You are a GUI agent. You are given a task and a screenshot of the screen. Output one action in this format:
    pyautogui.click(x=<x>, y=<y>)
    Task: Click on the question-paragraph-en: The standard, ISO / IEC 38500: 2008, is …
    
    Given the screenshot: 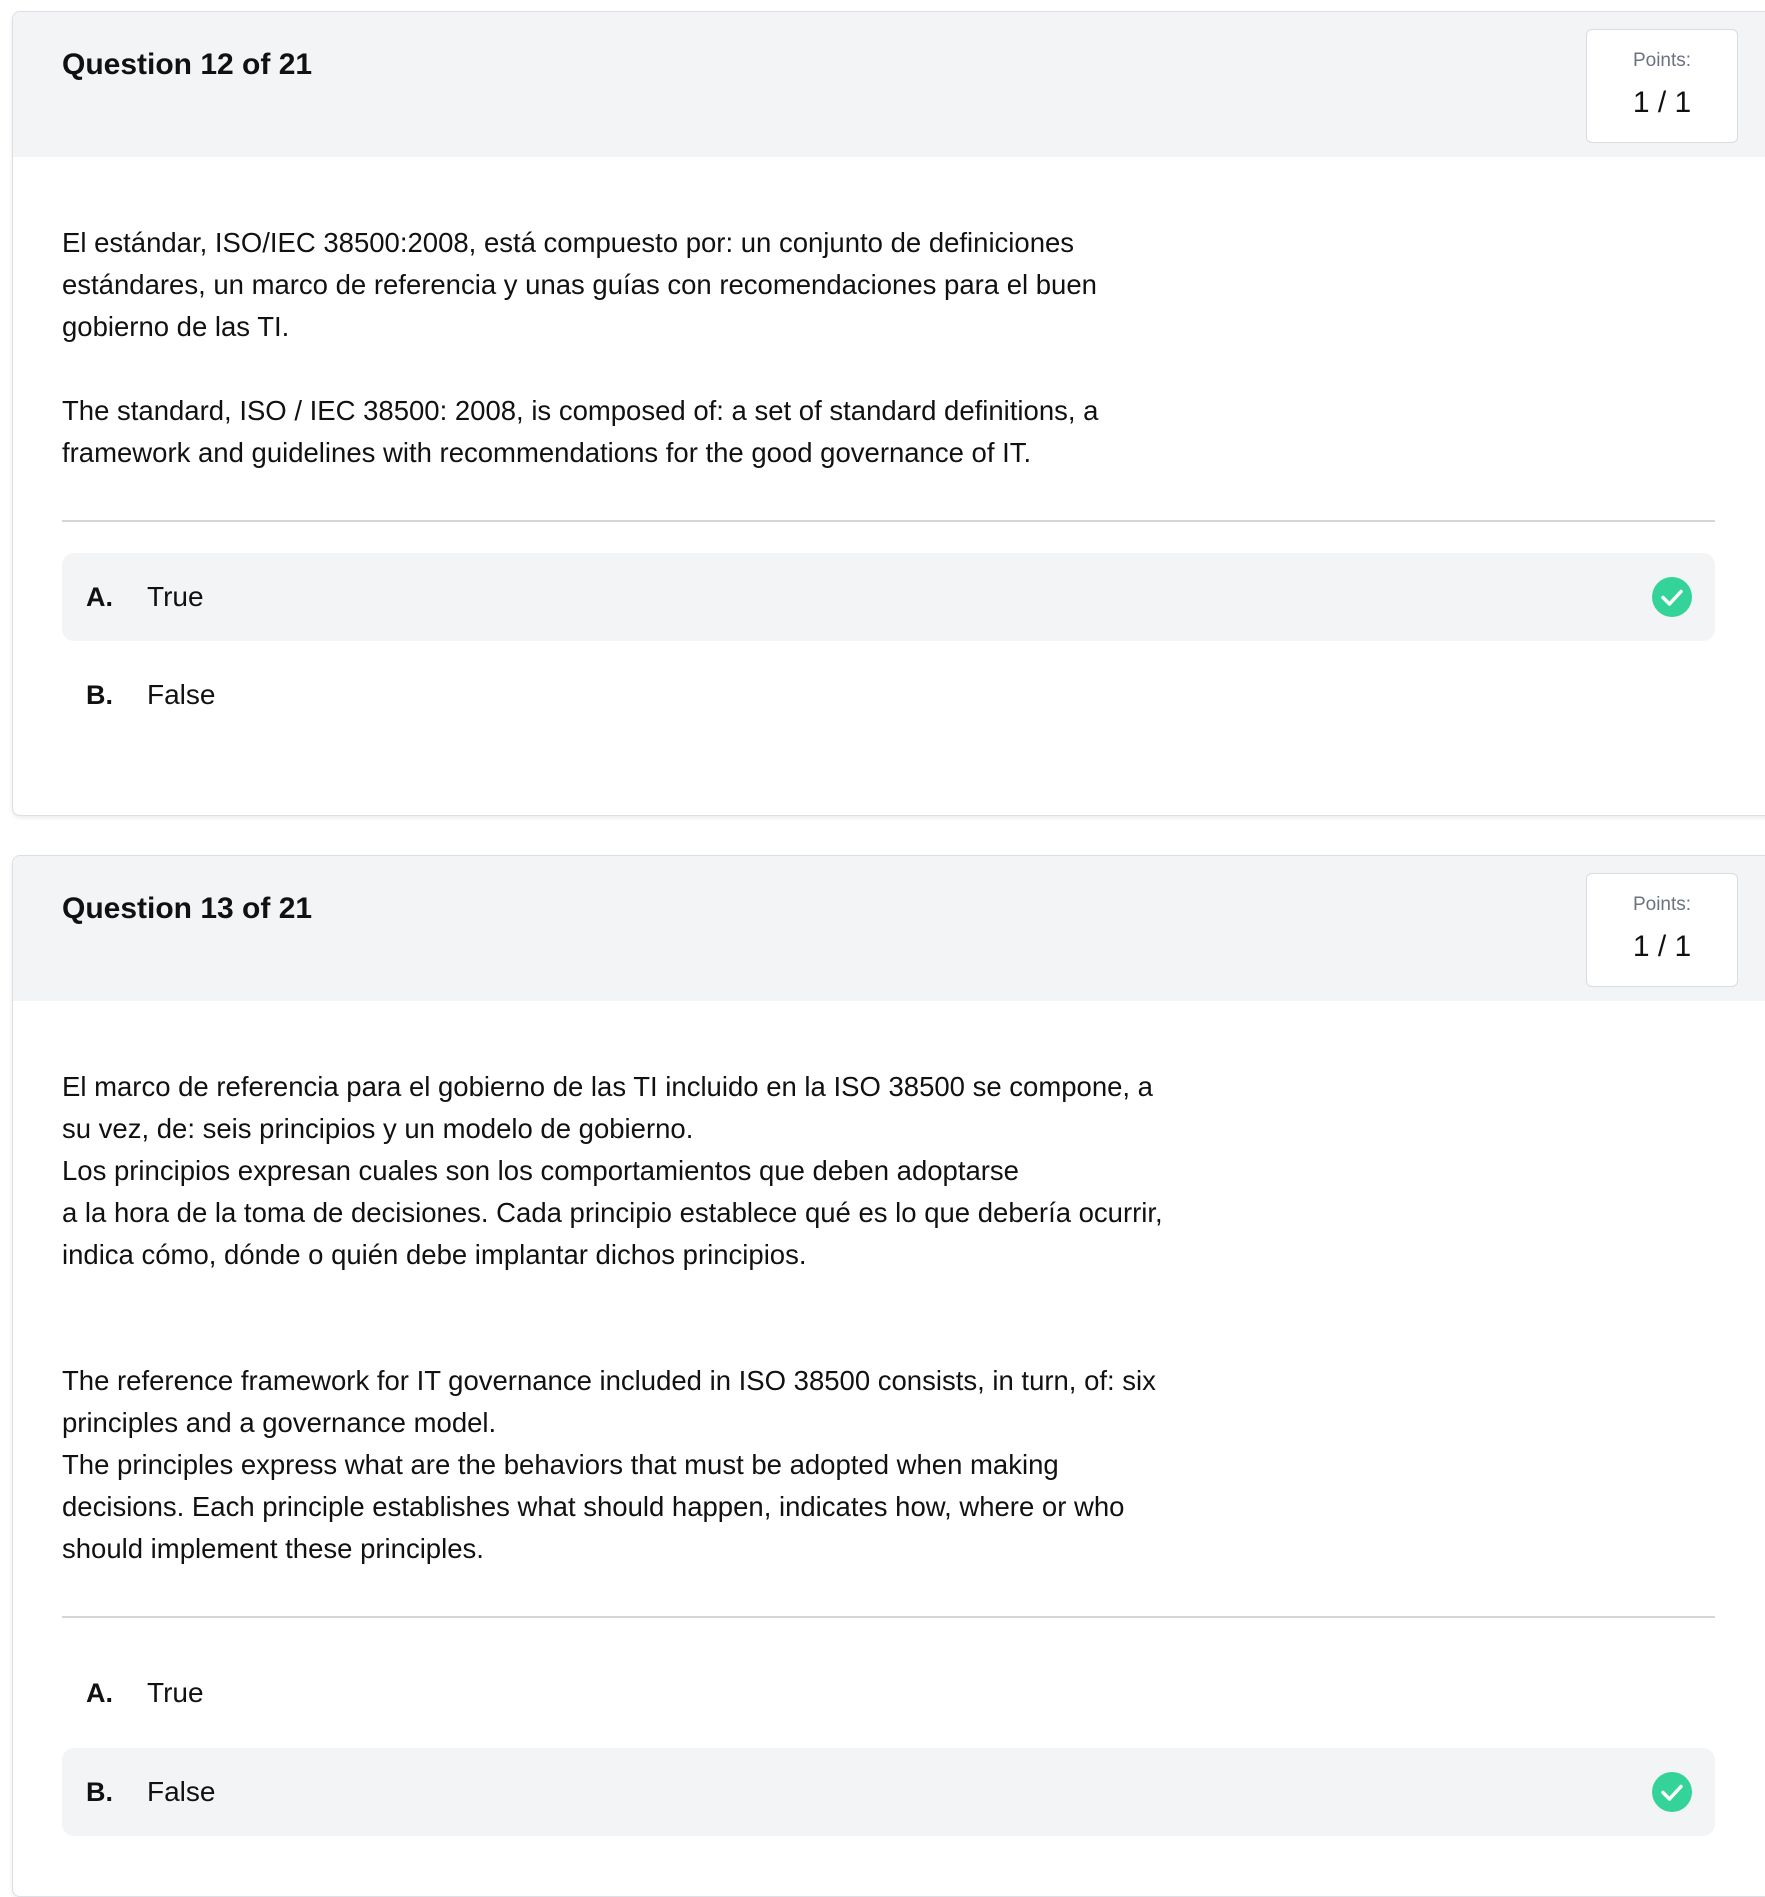 What is the action you would take?
    pyautogui.click(x=580, y=431)
    